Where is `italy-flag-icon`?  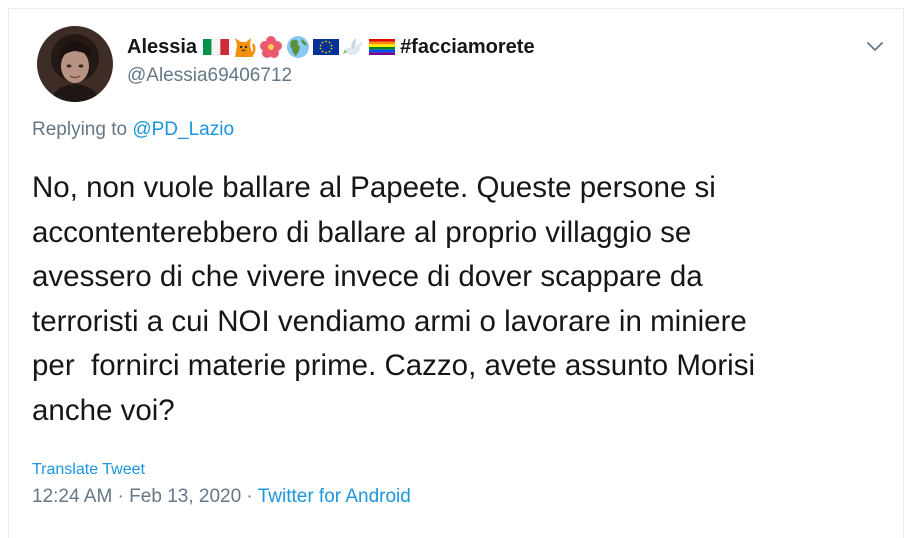 italy-flag-icon is located at coordinates (216, 47).